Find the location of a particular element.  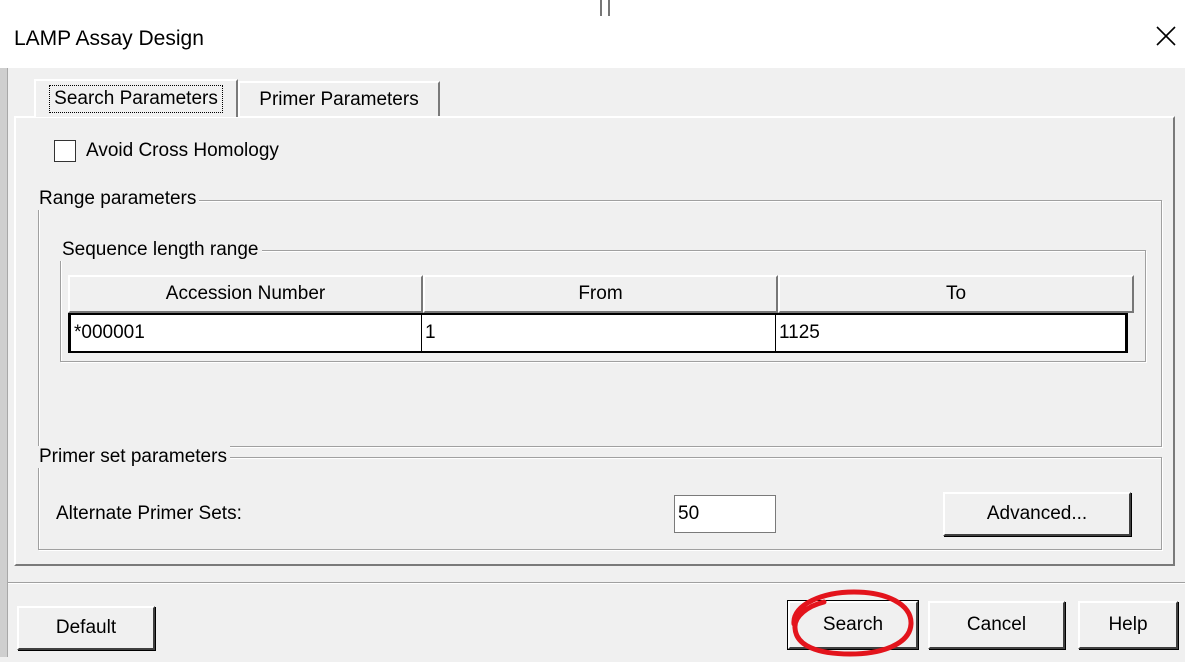

cell-to: 1125 is located at coordinates (951, 333).